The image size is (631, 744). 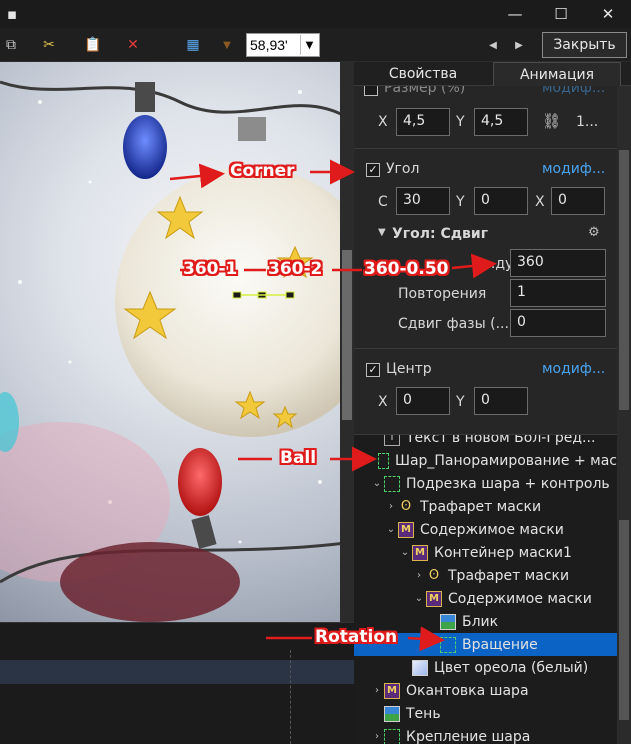 I want to click on tree-item-label: Окантовка шара, so click(x=467, y=690).